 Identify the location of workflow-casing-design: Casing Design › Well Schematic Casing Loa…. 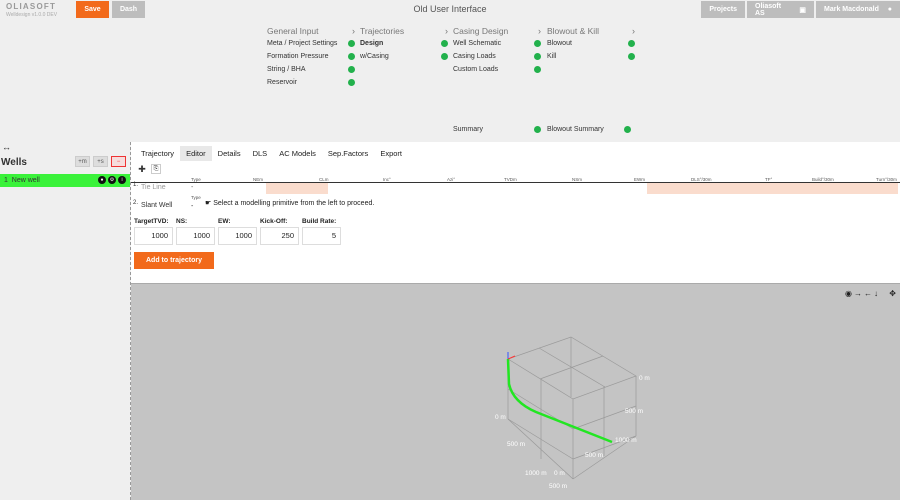
(497, 78).